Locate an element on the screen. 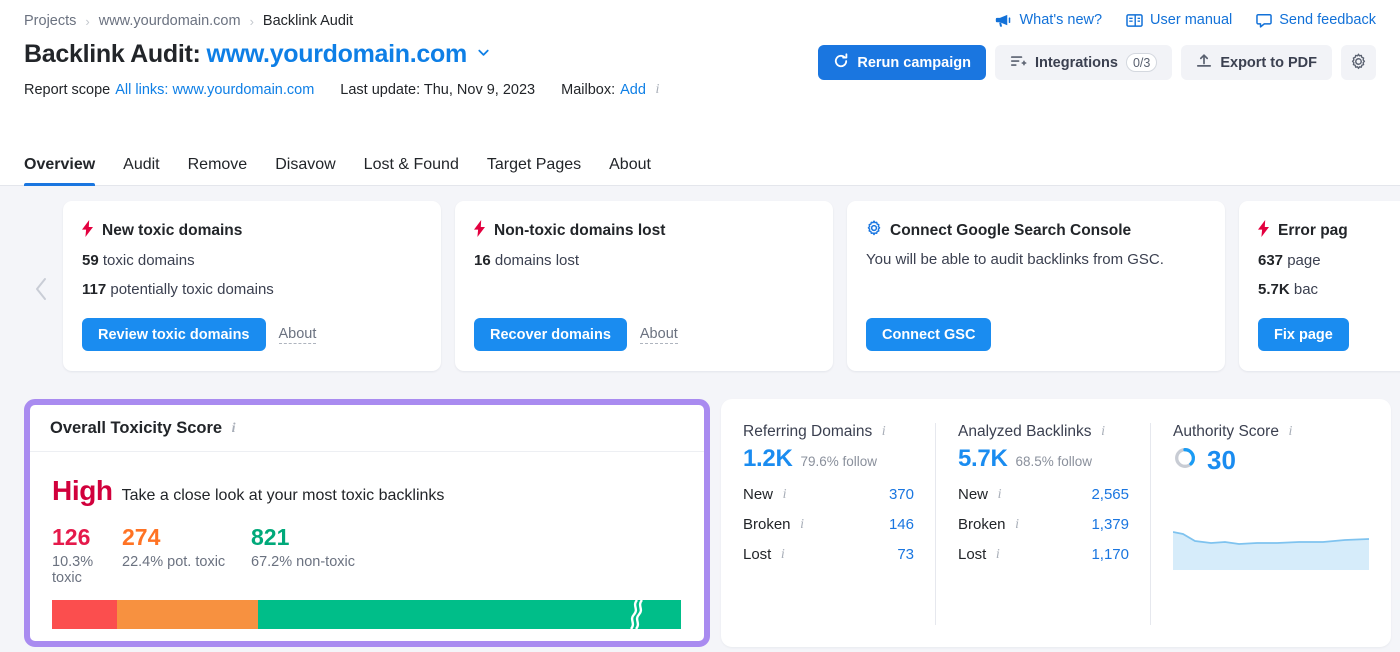  fix-pages-button: Fix page is located at coordinates (1303, 334).